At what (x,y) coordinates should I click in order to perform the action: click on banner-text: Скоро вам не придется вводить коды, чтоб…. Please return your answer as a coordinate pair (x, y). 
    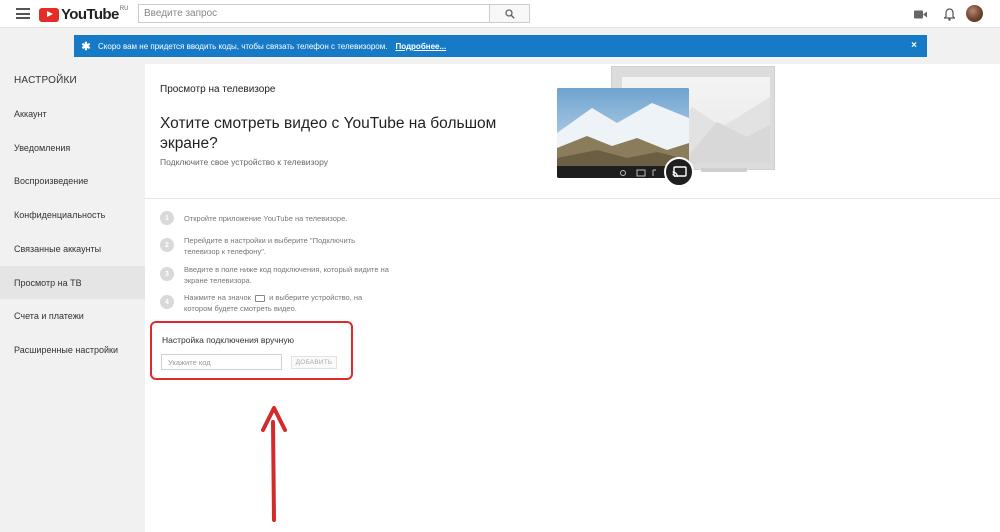
    Looking at the image, I should click on (243, 46).